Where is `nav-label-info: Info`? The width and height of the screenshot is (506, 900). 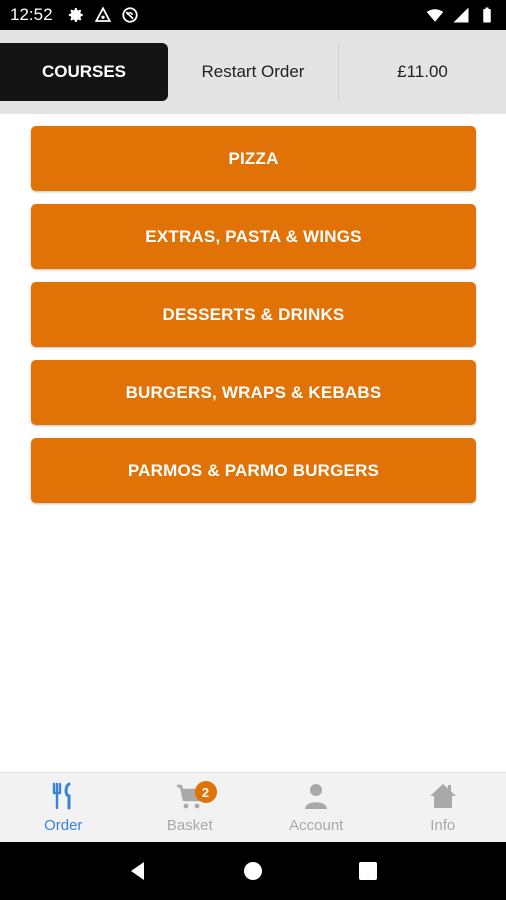
nav-label-info: Info is located at coordinates (443, 825).